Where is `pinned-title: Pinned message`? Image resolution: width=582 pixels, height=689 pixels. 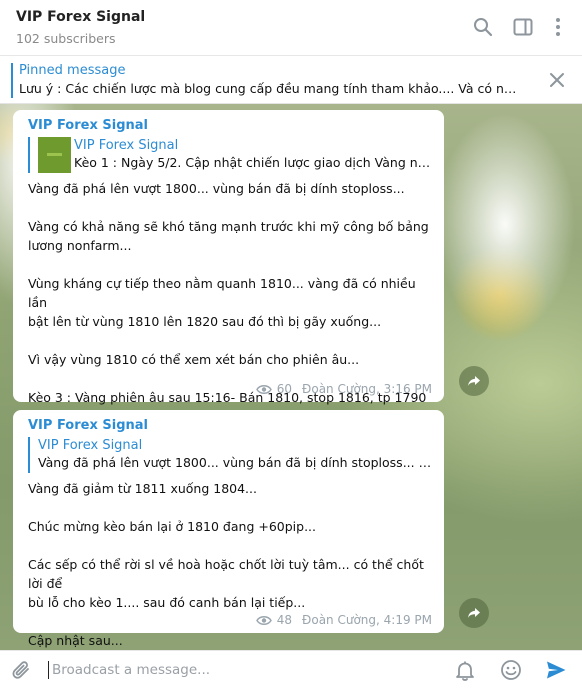 pinned-title: Pinned message is located at coordinates (72, 70).